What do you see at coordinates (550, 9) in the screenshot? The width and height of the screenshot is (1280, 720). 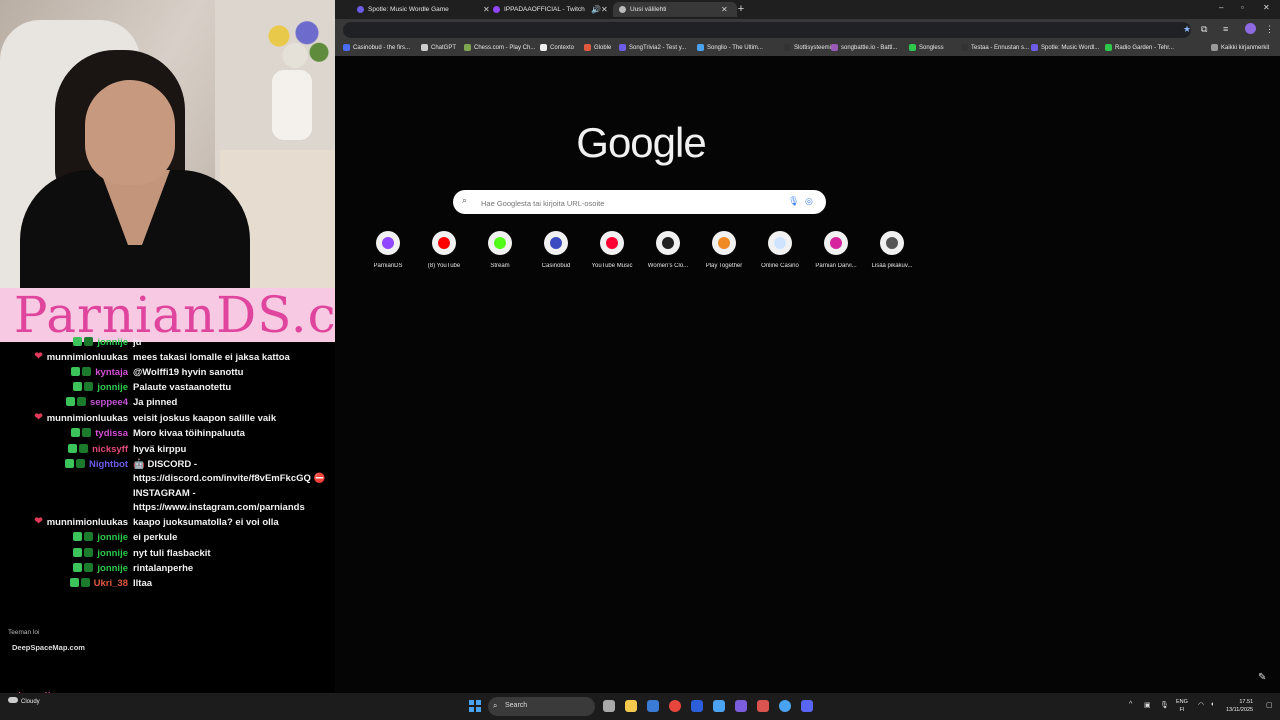 I see `tab-twitch: IPPADAAOFFICIAL - Twitch 🔊 ✕` at bounding box center [550, 9].